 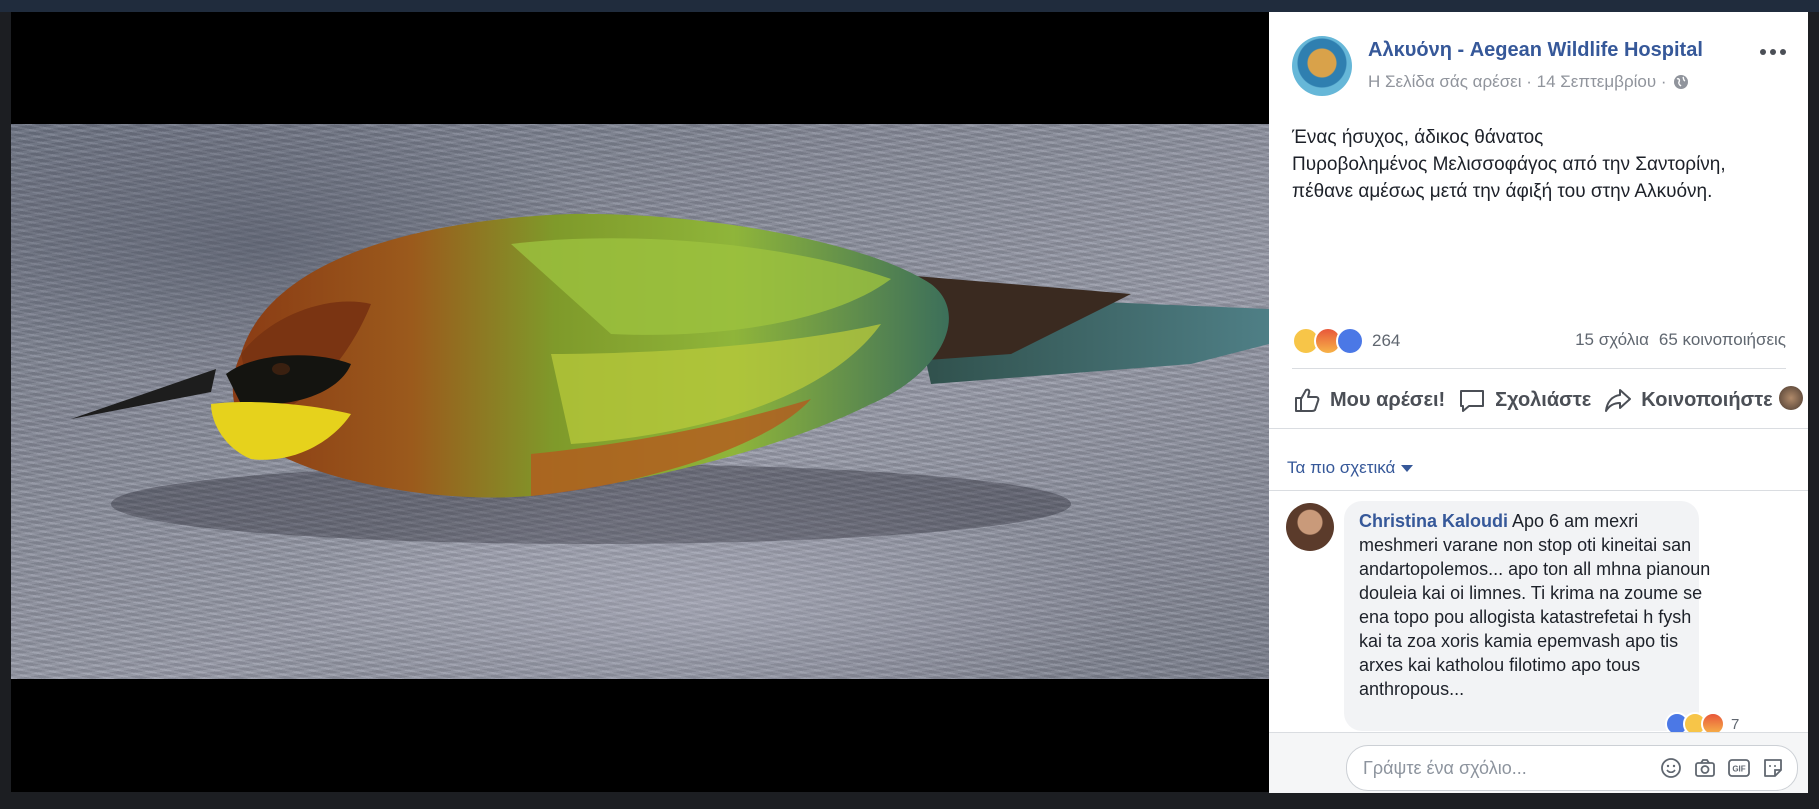 I want to click on comment-composer-area: GIF, so click(x=1538, y=762).